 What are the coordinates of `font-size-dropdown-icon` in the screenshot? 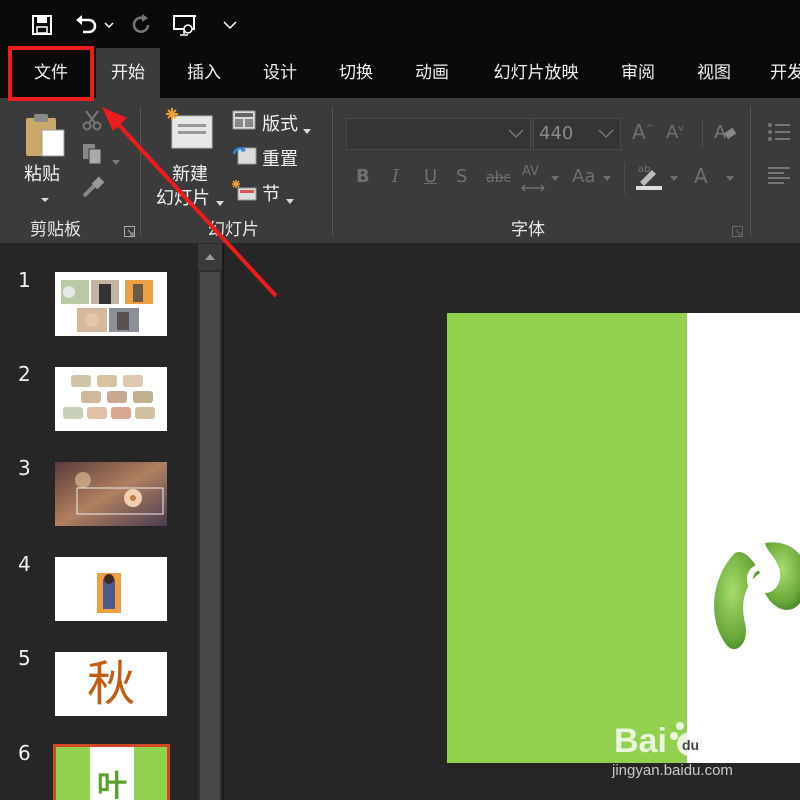 It's located at (606, 134).